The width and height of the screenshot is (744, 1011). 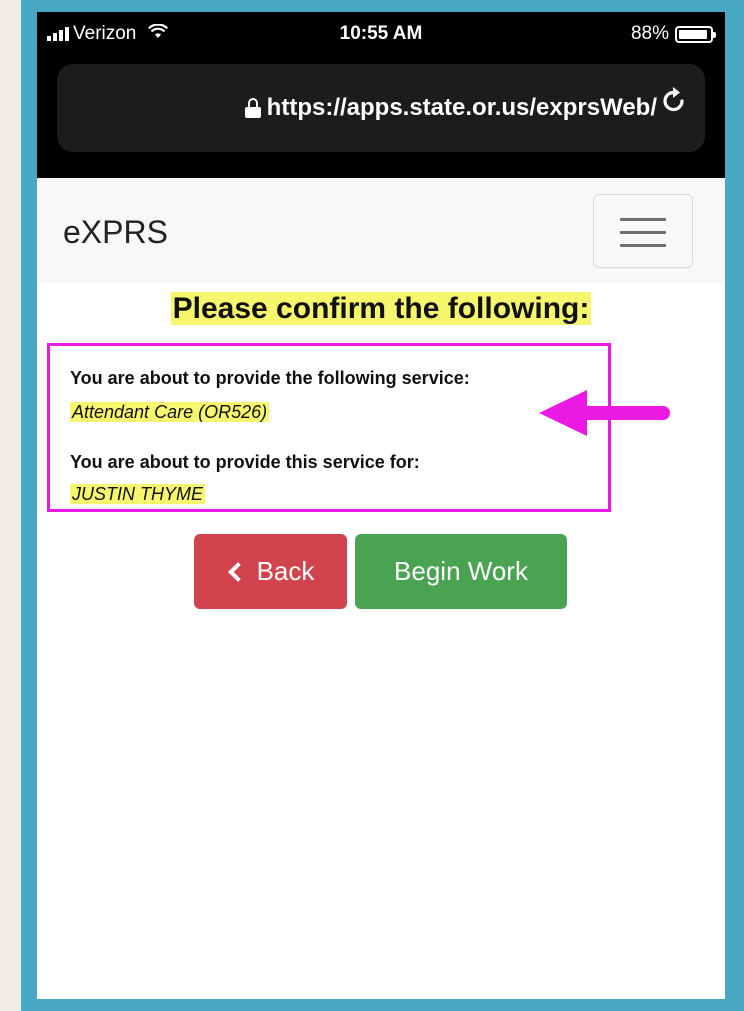 I want to click on browser-chrome: https://apps.state.or.us/exprsWeb/, so click(x=381, y=117).